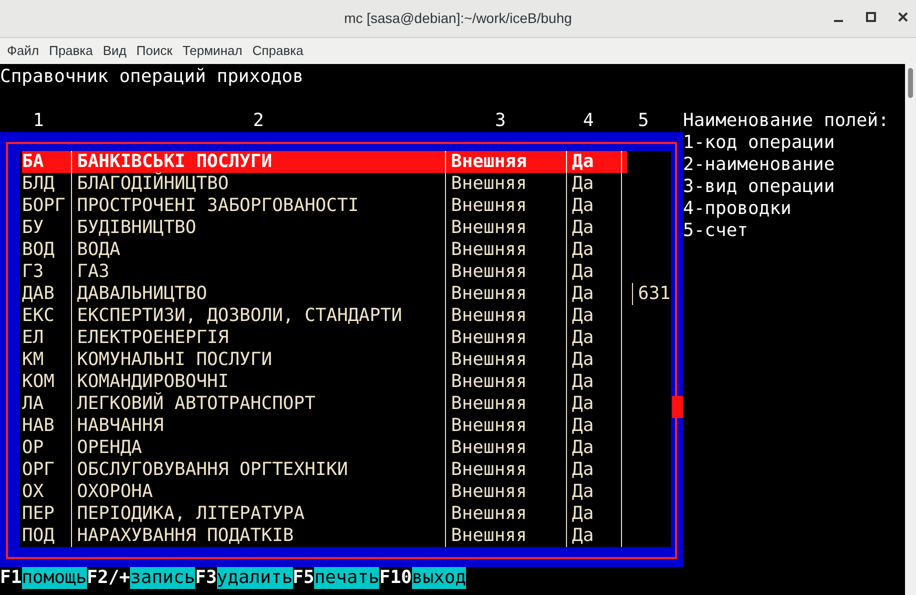  Describe the element at coordinates (99, 250) in the screenshot. I see `name-cell-text: ВОДА` at that location.